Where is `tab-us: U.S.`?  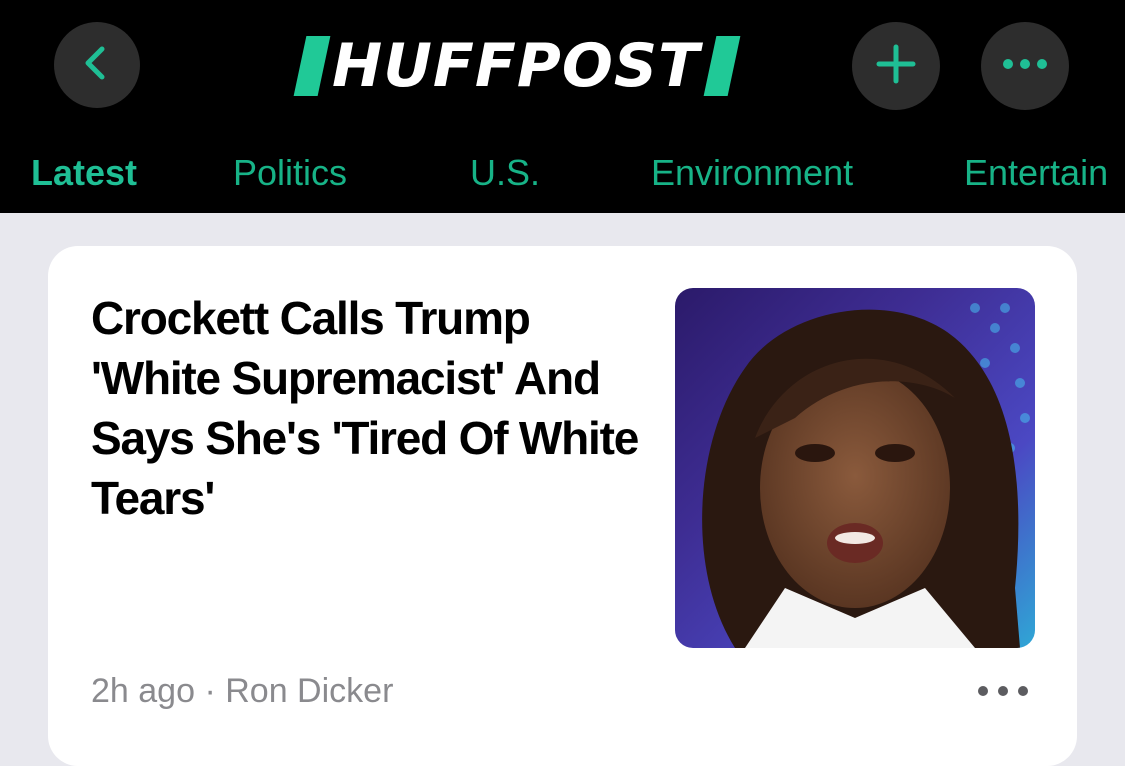
tab-us: U.S. is located at coordinates (505, 173).